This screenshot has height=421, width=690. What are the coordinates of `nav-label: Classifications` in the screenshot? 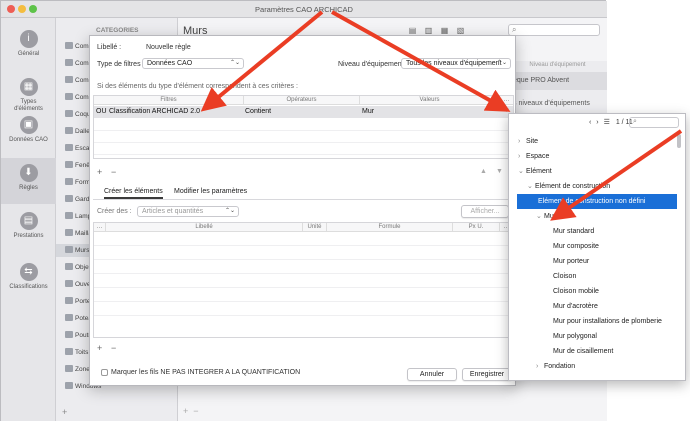 It's located at (28, 287).